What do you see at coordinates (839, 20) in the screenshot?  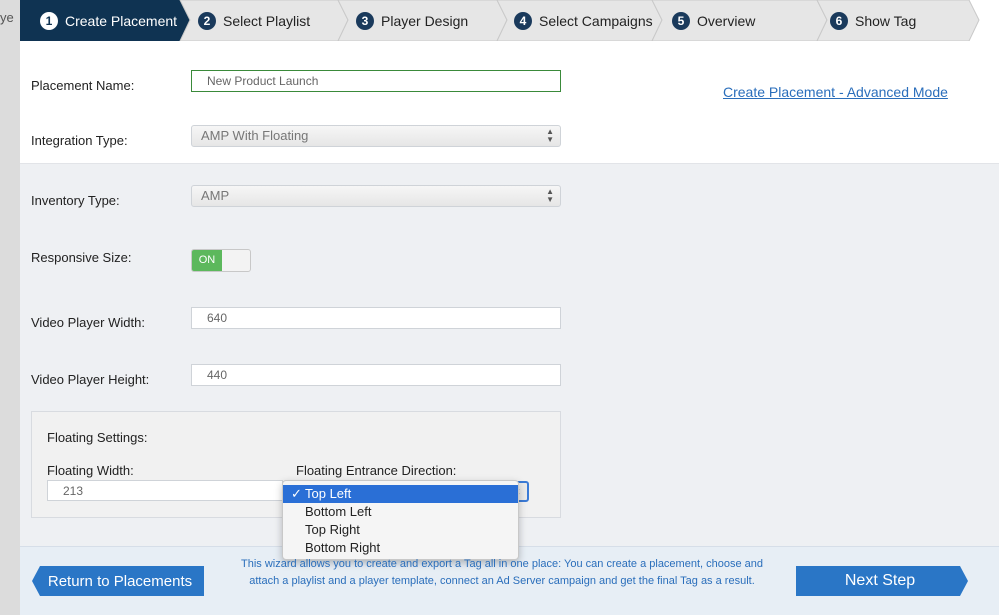 I see `step-number-badge: 6` at bounding box center [839, 20].